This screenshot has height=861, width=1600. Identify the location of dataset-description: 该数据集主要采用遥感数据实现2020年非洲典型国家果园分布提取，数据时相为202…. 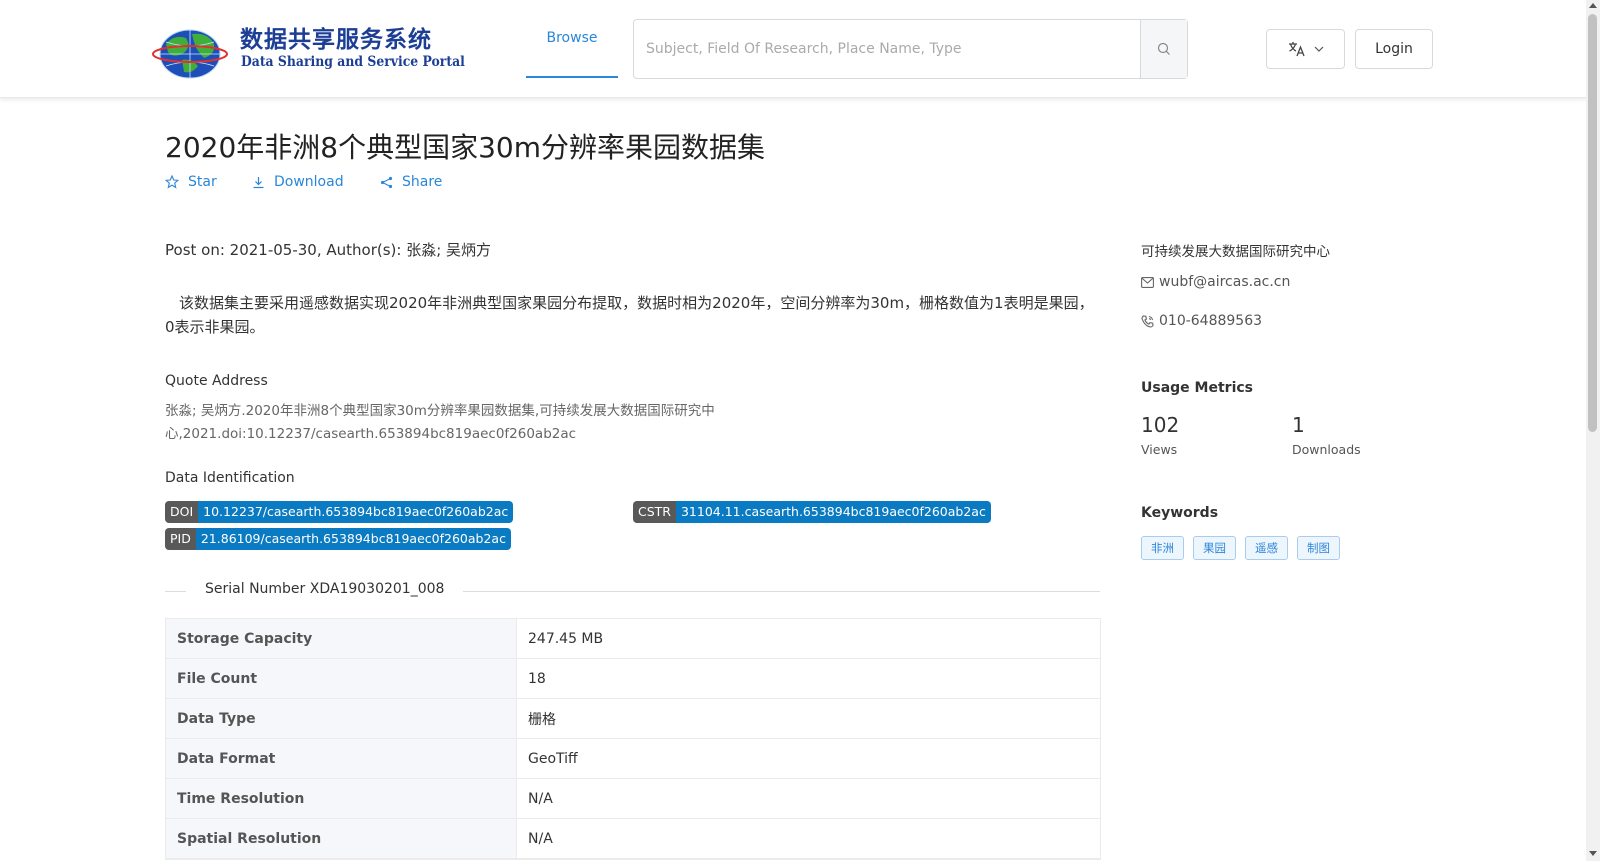
(629, 315).